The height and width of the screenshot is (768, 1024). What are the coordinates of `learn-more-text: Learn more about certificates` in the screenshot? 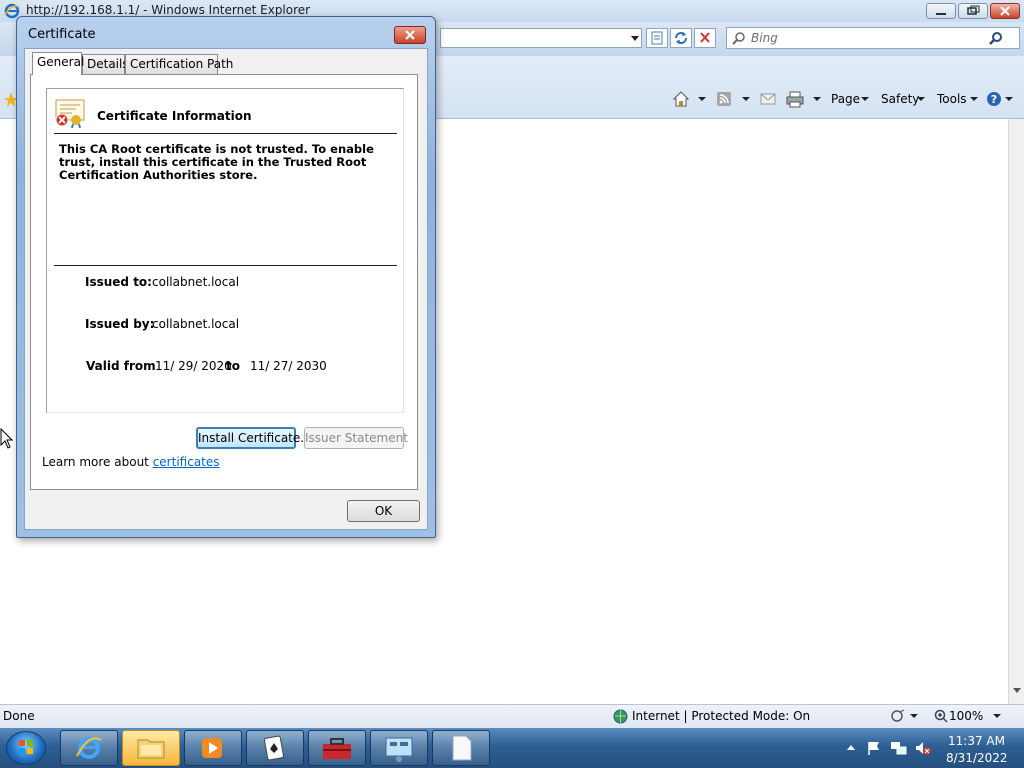 It's located at (131, 462).